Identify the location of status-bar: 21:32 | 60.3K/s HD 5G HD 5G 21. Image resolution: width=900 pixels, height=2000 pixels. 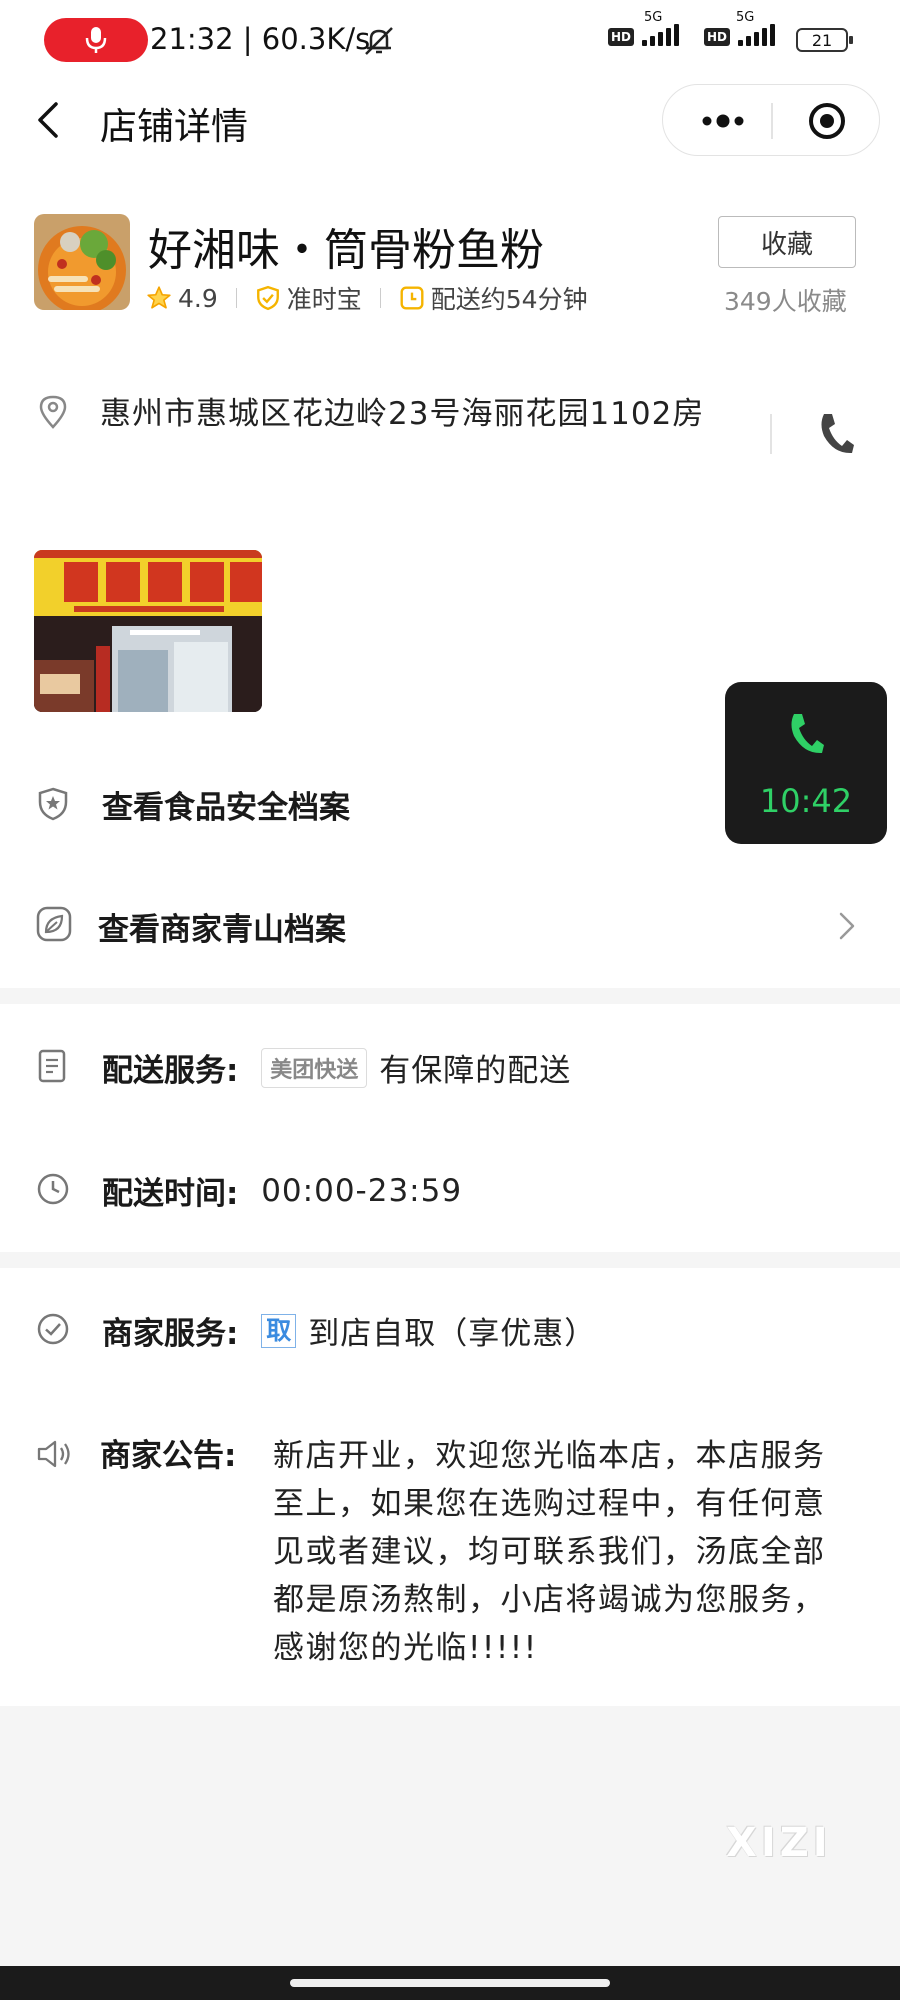
(450, 39).